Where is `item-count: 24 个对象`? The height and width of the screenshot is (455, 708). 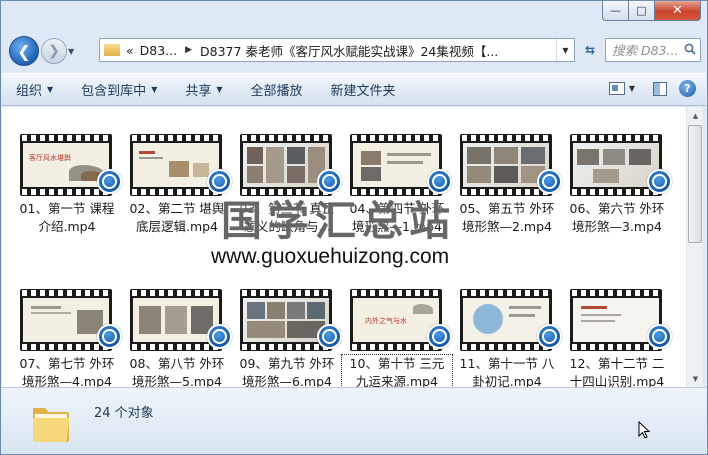
item-count: 24 个对象 is located at coordinates (124, 413).